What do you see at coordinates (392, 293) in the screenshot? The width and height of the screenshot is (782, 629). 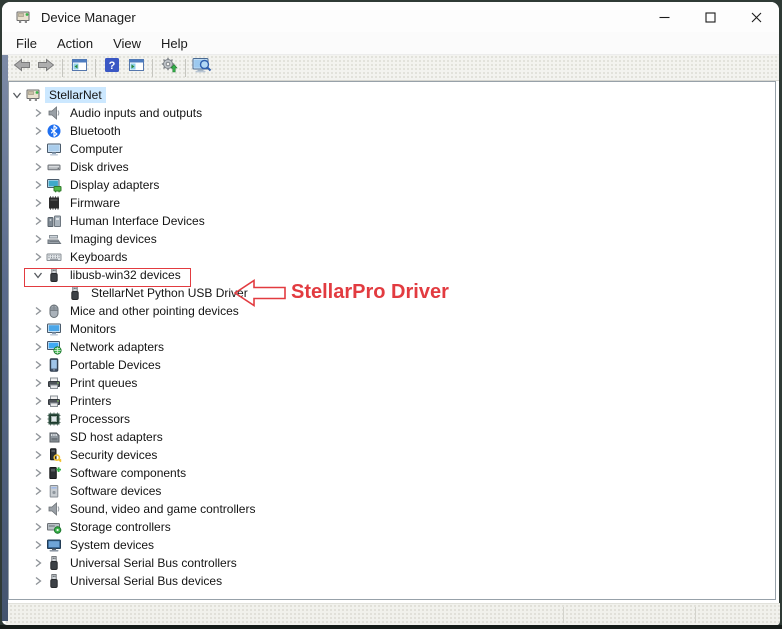 I see `tree-item-stellarnet-python-usb-driver: StellarNet Python USB Driver` at bounding box center [392, 293].